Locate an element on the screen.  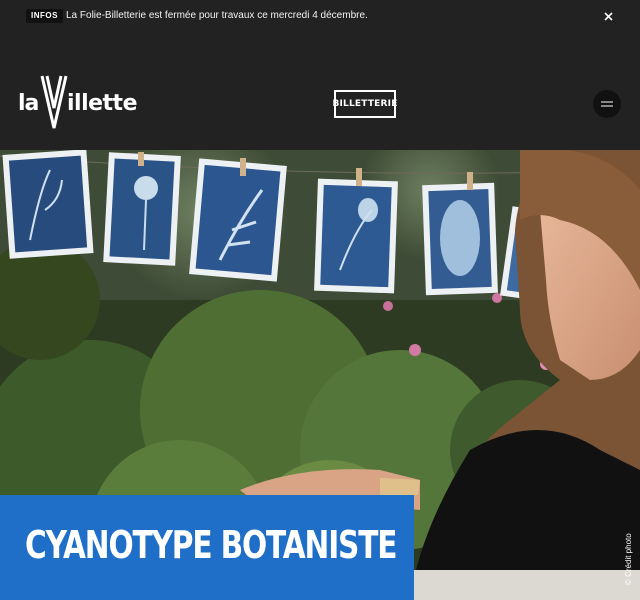
hamburger-icon is located at coordinates (607, 104).